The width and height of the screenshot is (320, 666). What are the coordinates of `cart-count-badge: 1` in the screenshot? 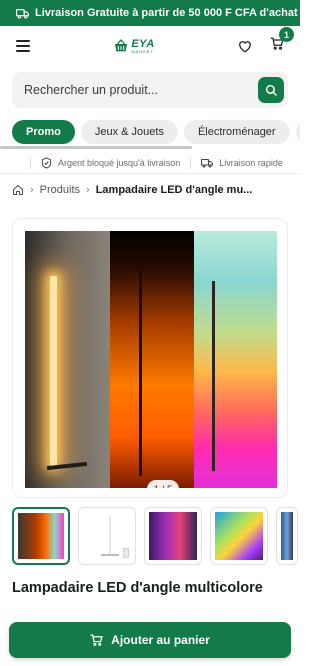 It's located at (286, 34).